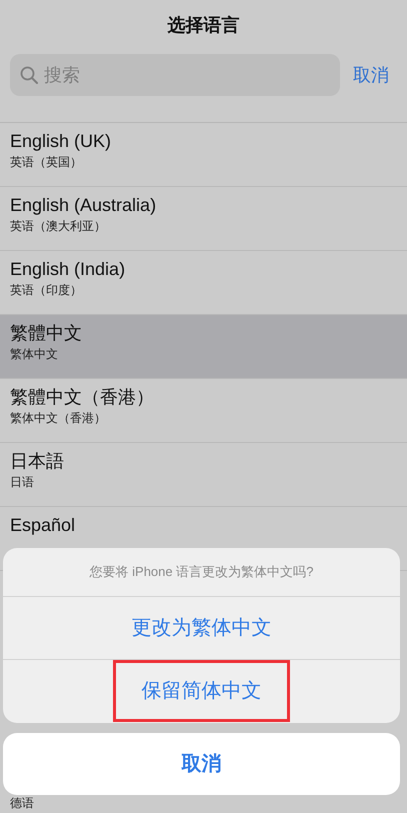 Image resolution: width=407 pixels, height=813 pixels. I want to click on cancel-button: 取消, so click(202, 764).